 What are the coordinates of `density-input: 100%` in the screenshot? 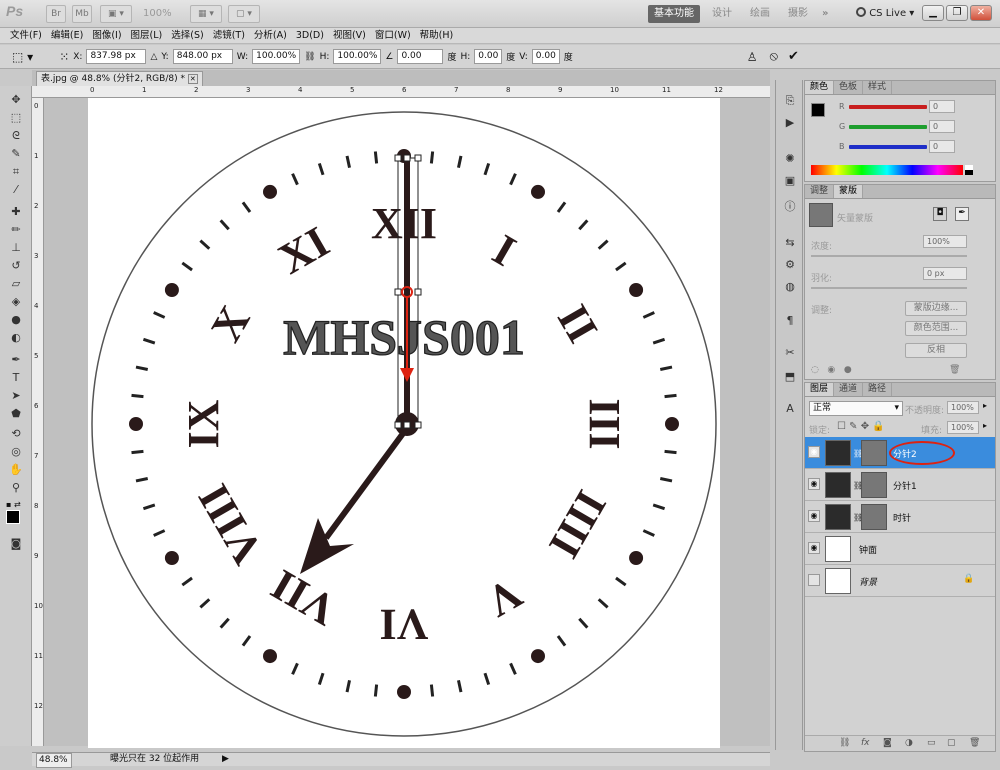 It's located at (945, 241).